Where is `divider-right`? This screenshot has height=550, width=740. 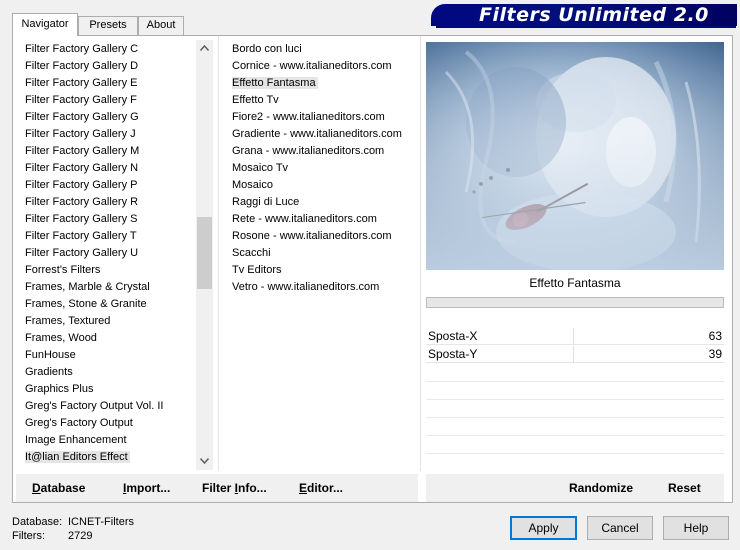 divider-right is located at coordinates (420, 253).